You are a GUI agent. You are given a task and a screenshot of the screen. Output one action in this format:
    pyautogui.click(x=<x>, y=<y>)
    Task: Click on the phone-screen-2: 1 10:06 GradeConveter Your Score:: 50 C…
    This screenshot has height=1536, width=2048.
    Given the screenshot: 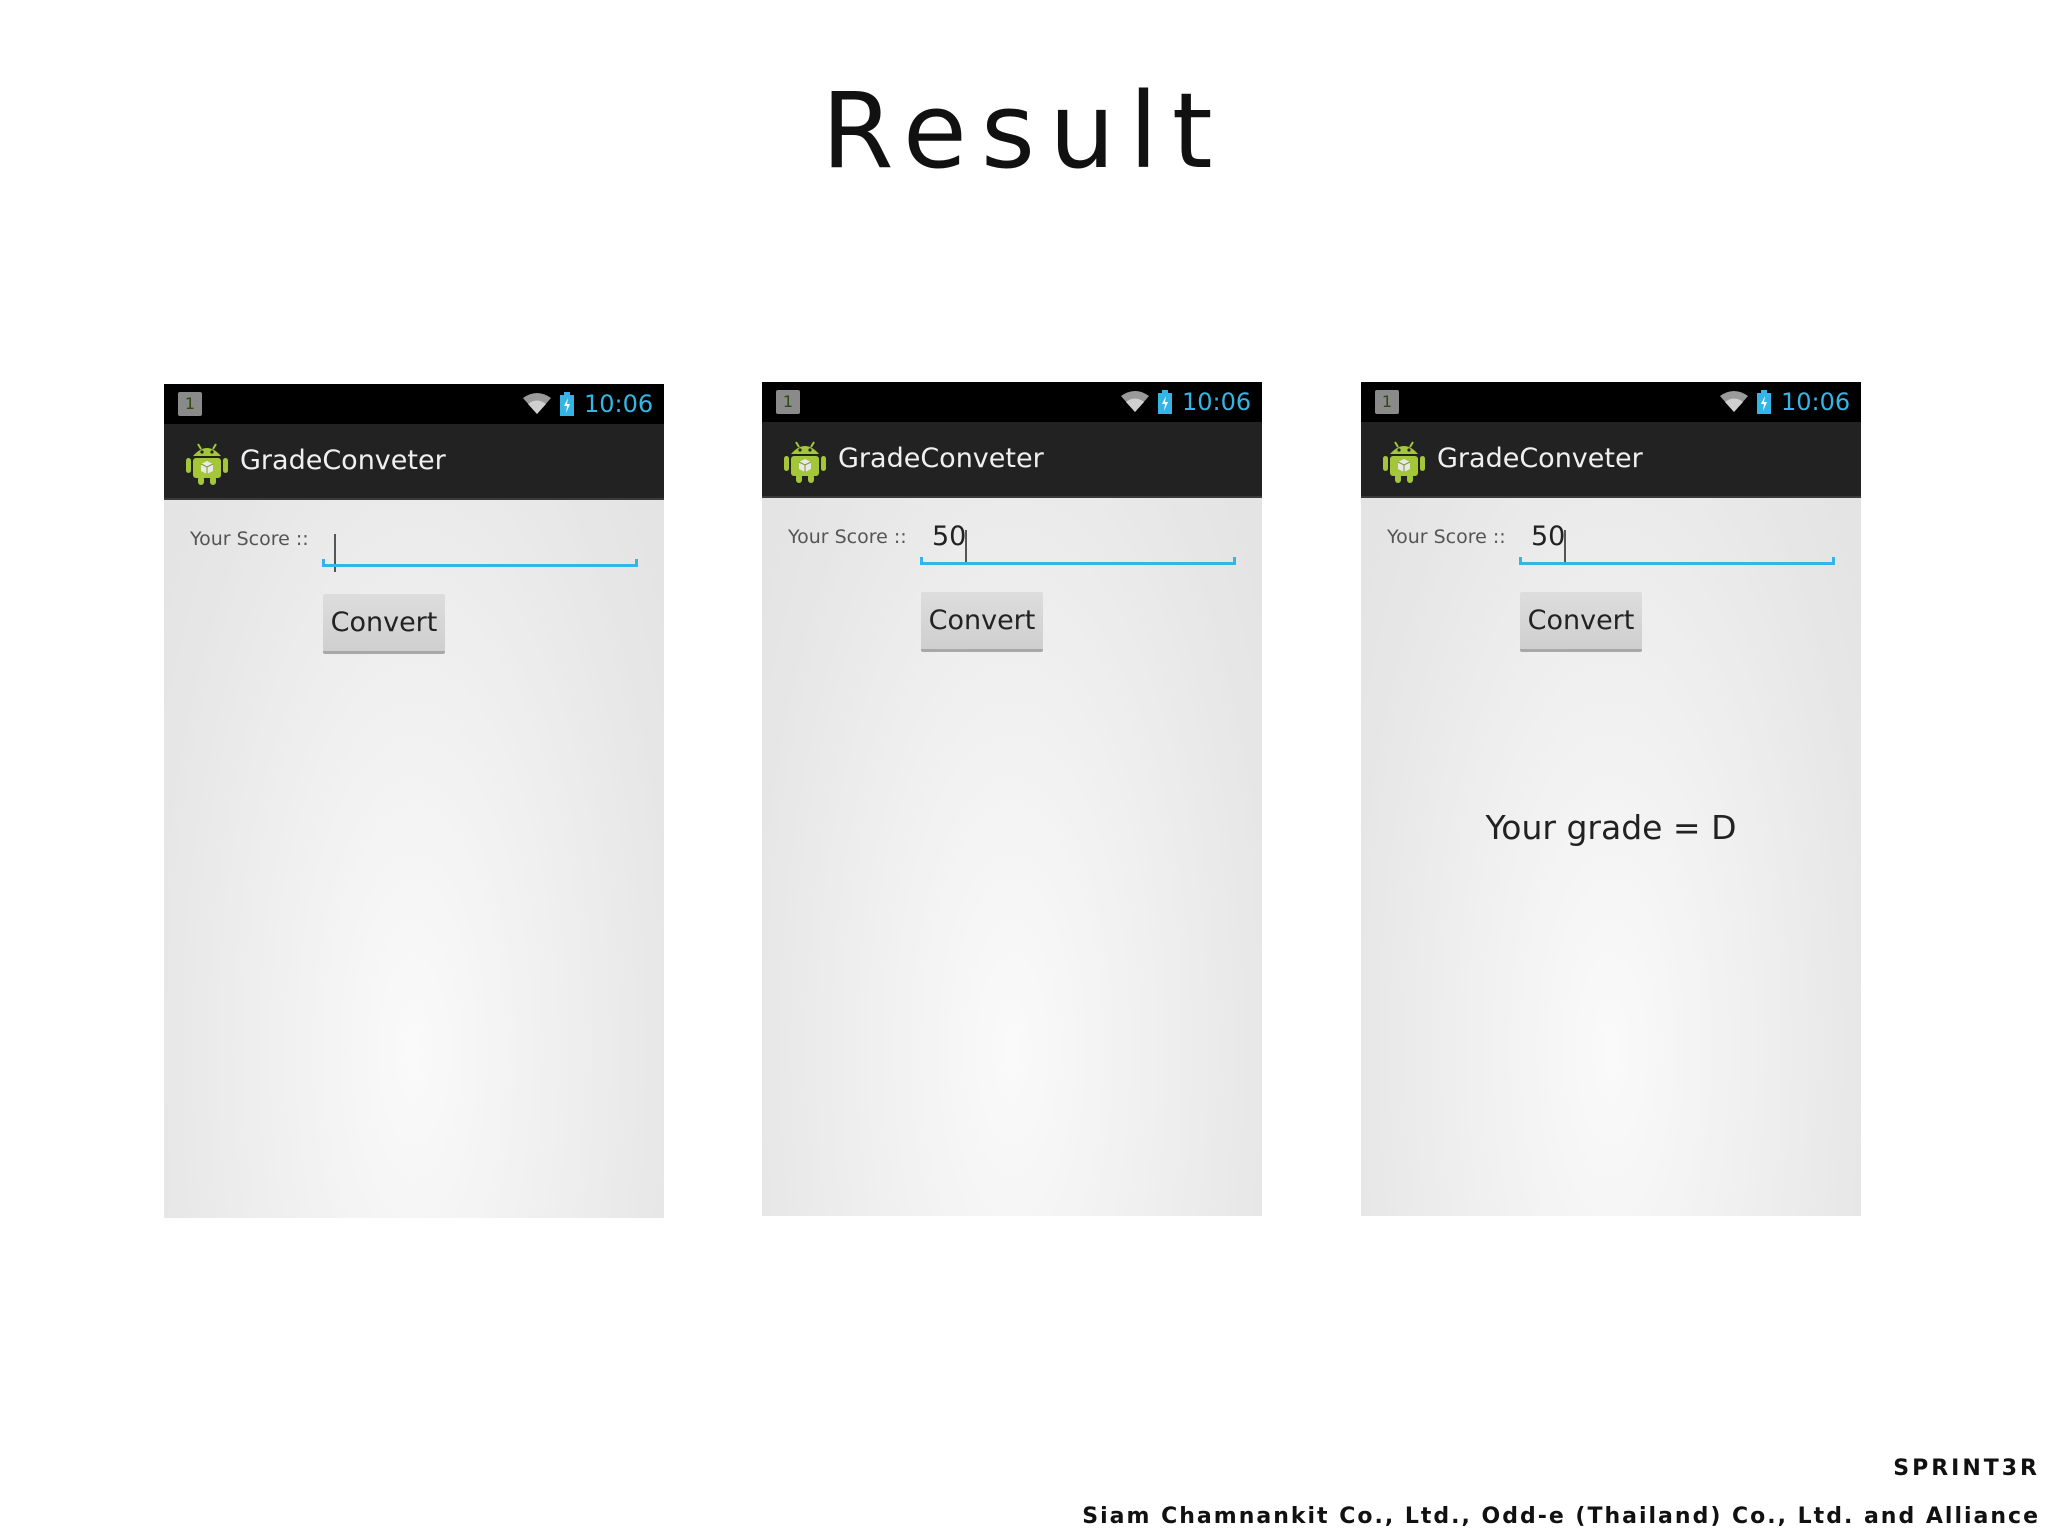 What is the action you would take?
    pyautogui.click(x=1012, y=799)
    